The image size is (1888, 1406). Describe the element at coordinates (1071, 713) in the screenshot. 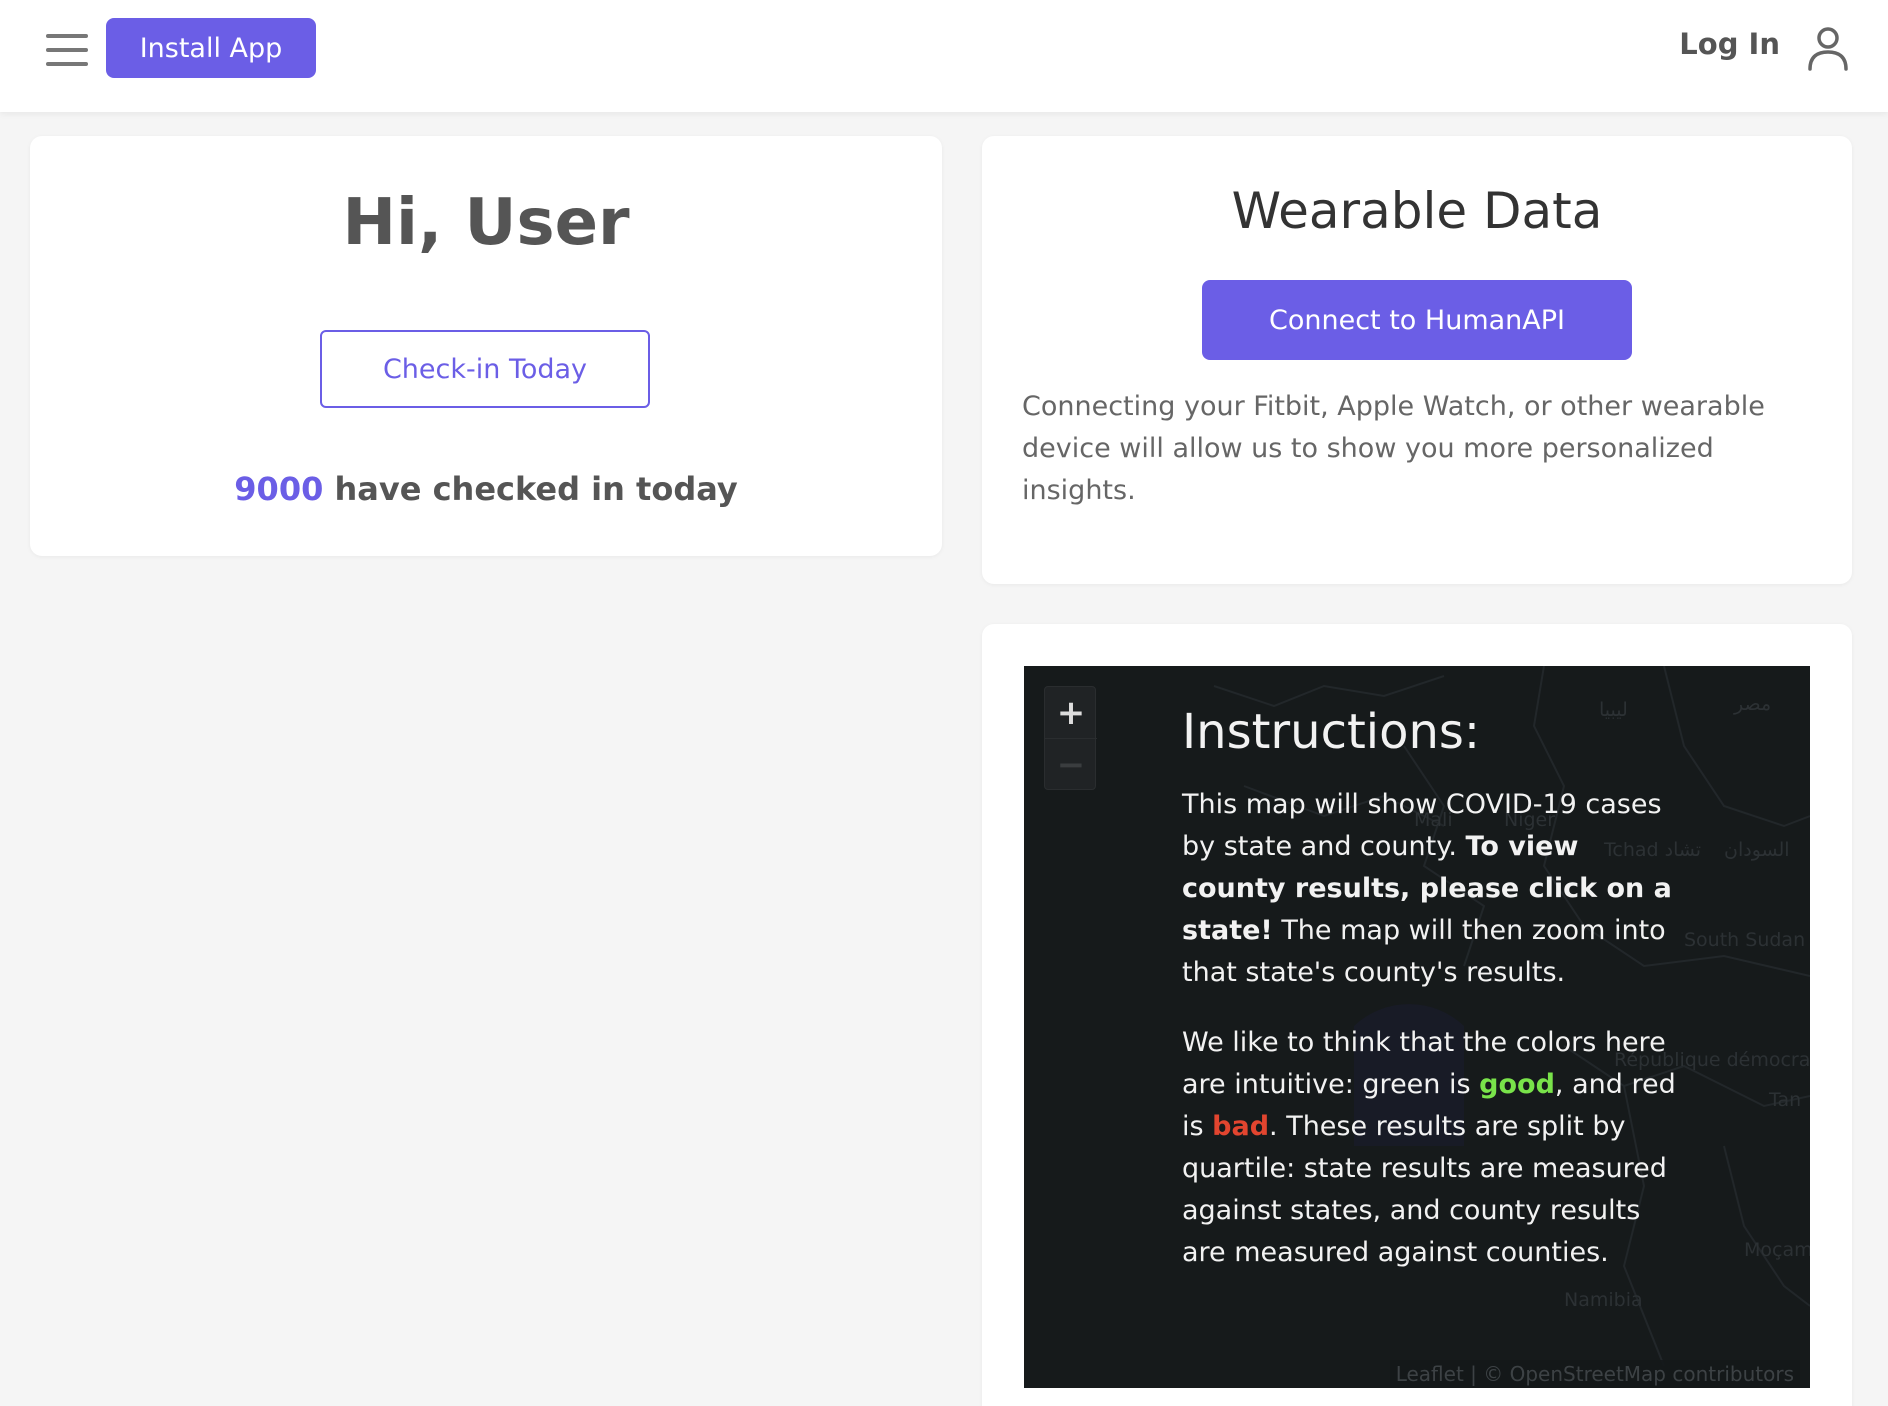

I see `zoom-in-button: +` at that location.